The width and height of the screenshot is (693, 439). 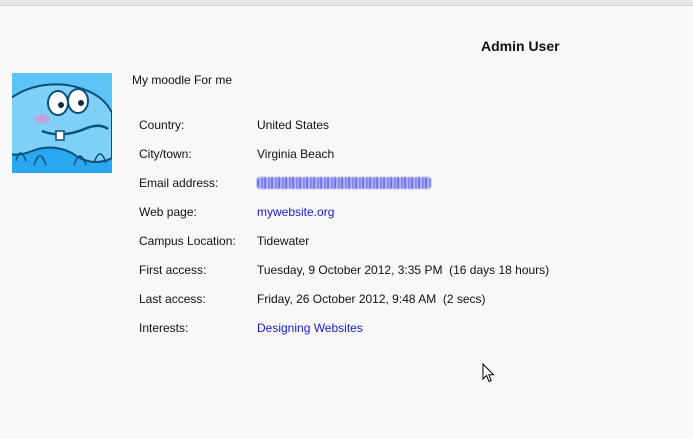 I want to click on field-label: Web page:, so click(x=168, y=212).